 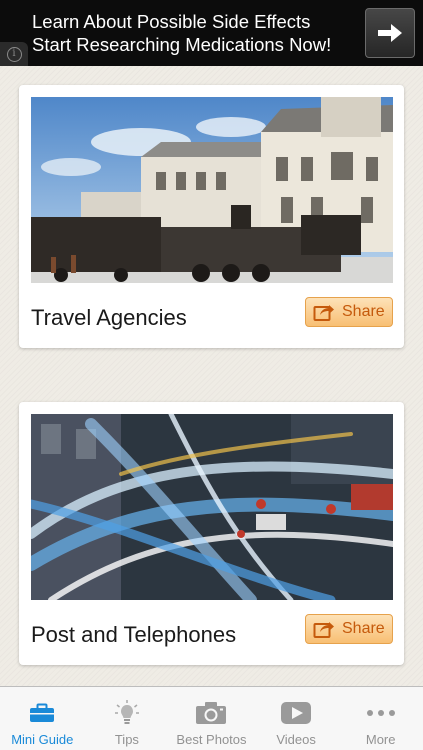 I want to click on arrow-right-icon, so click(x=390, y=33).